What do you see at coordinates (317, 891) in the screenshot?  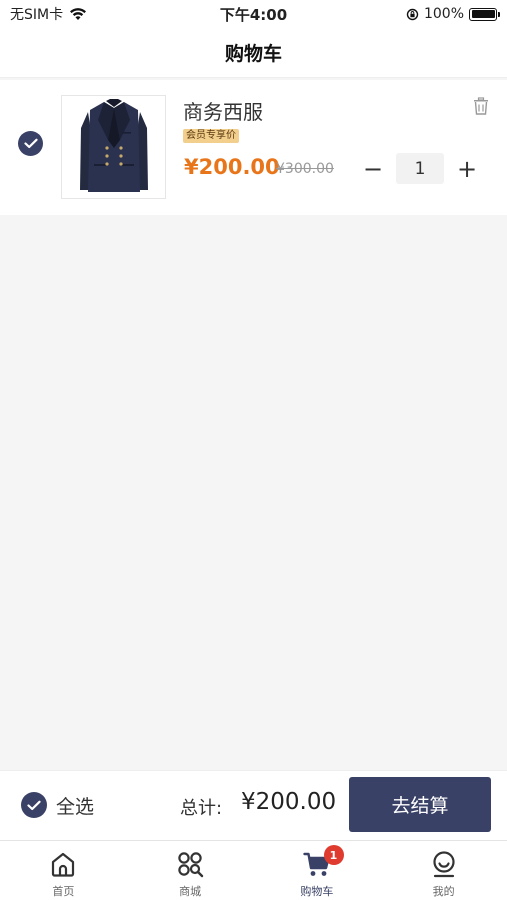 I see `tab-label: 购物车` at bounding box center [317, 891].